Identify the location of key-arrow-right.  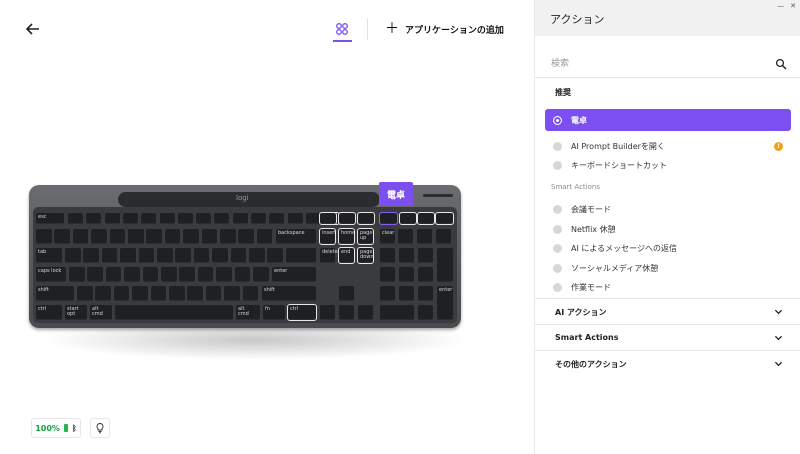
(365, 312).